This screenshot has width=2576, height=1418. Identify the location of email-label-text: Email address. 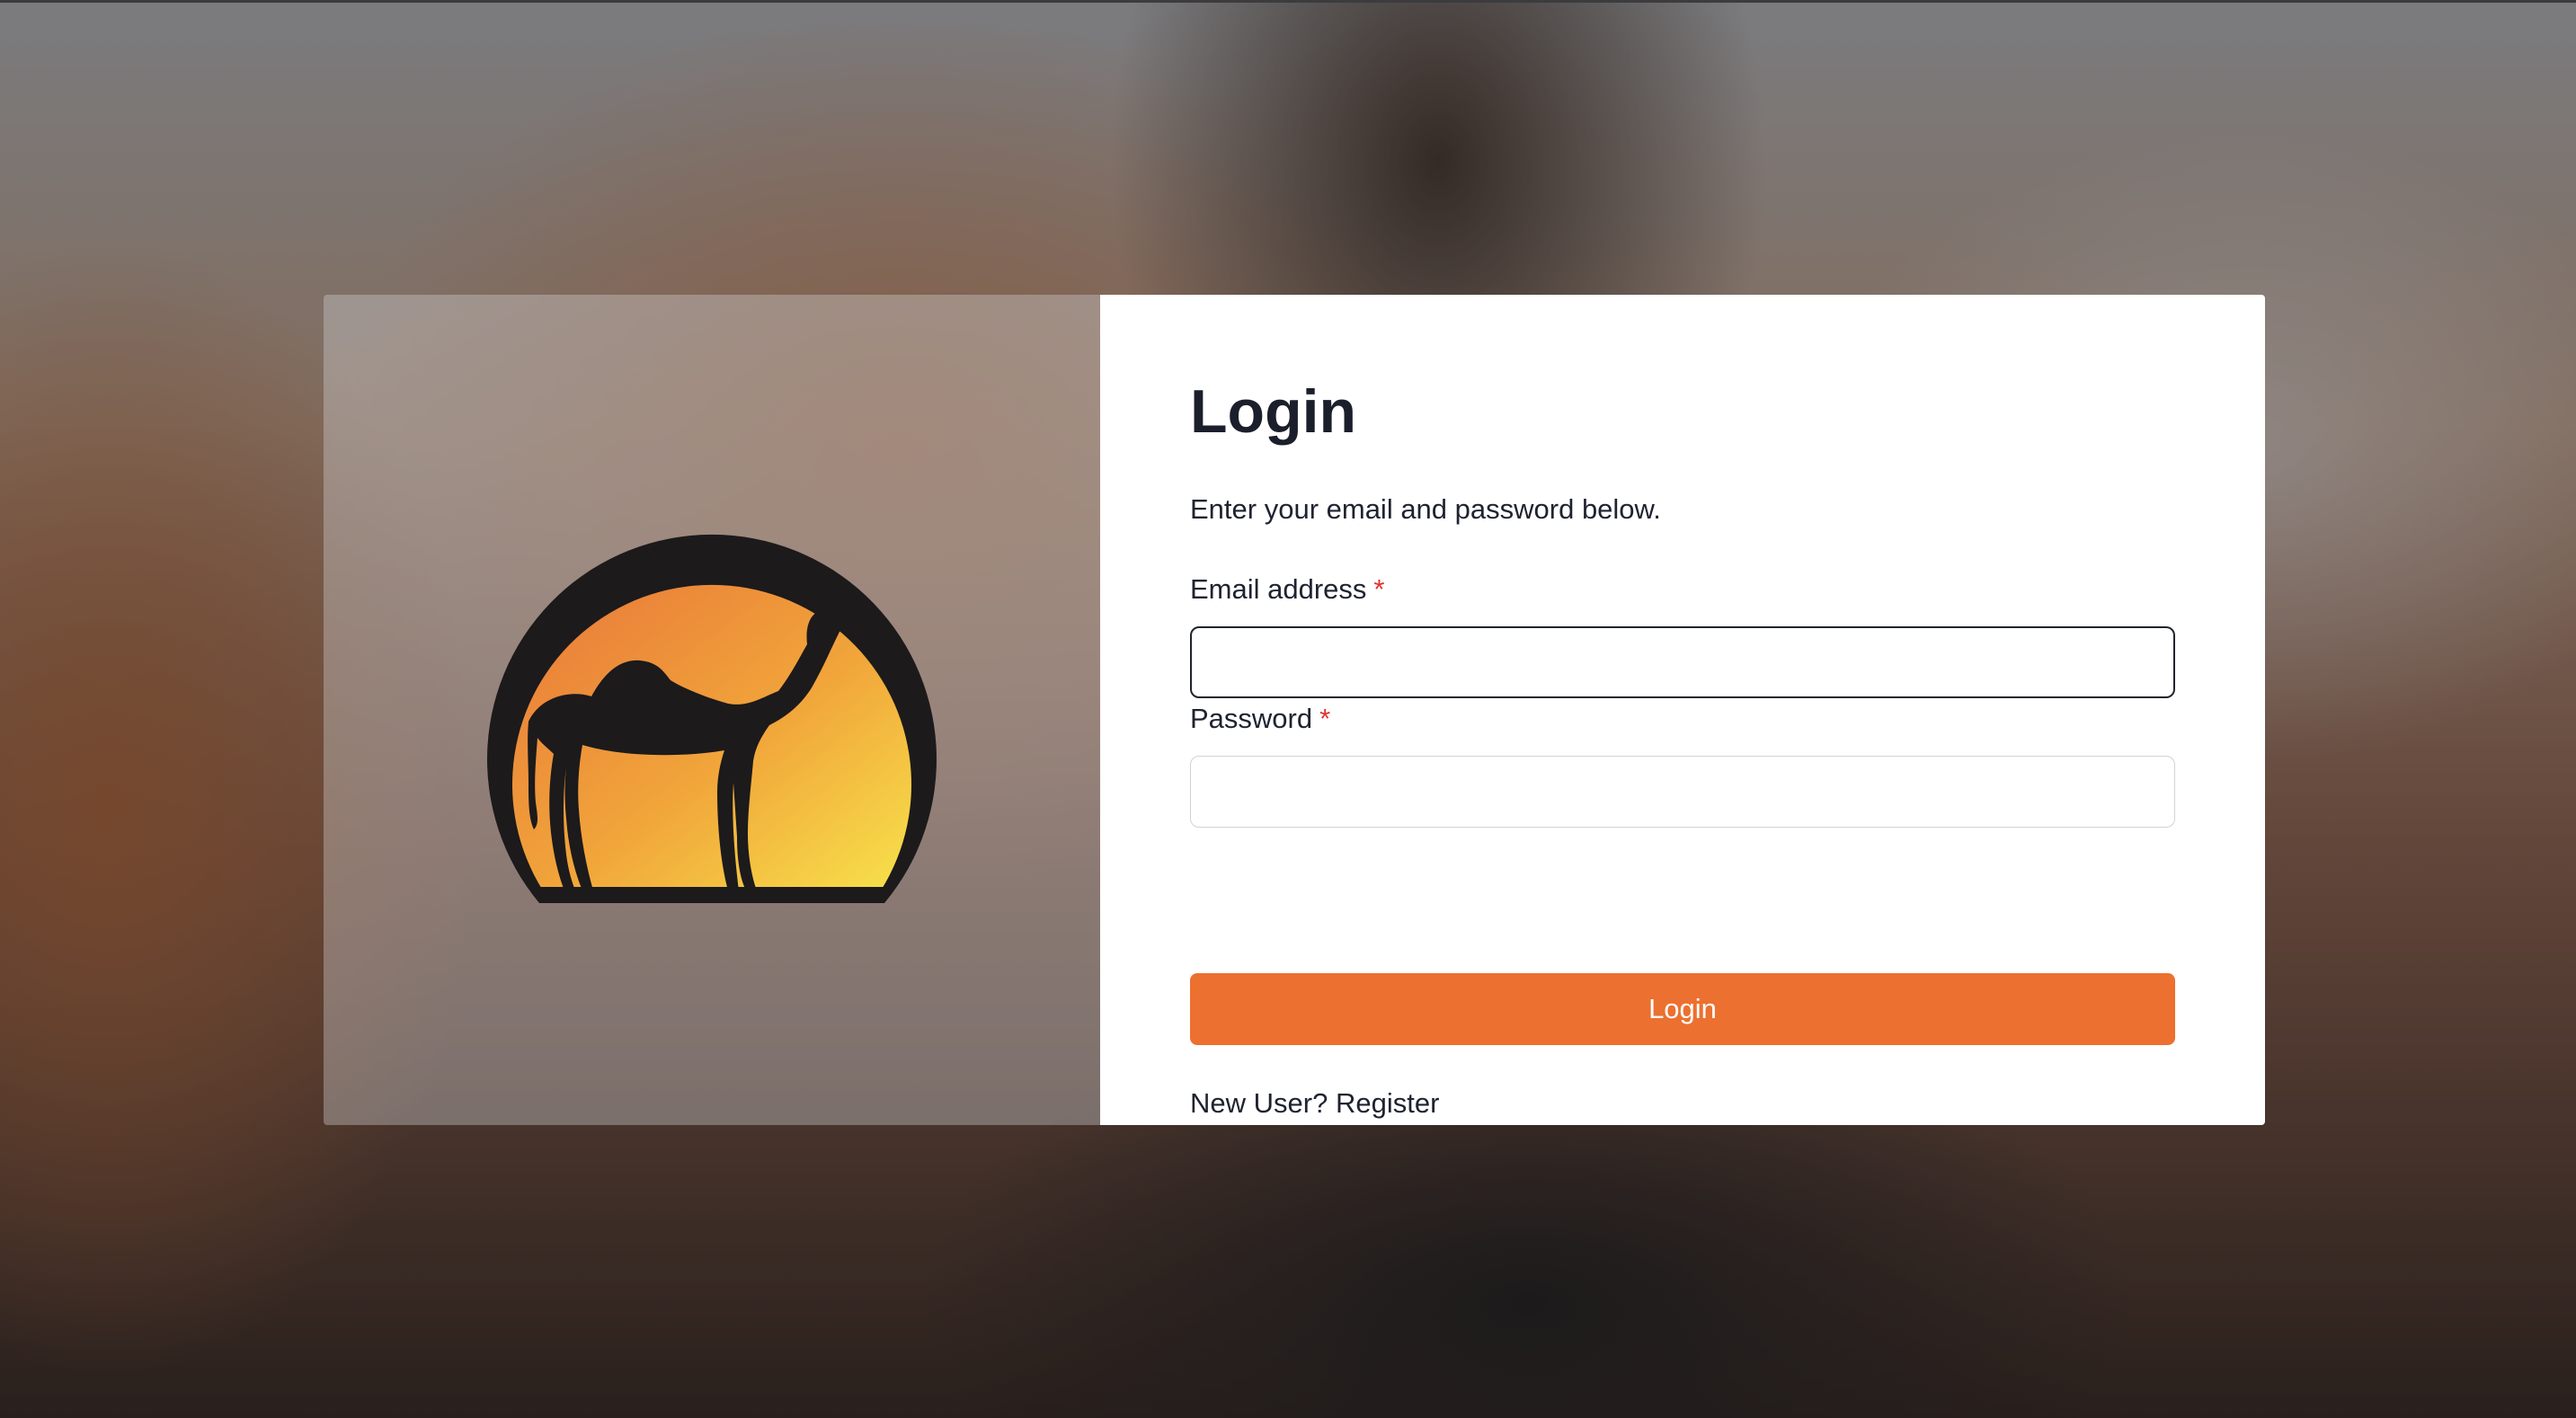
(1278, 589).